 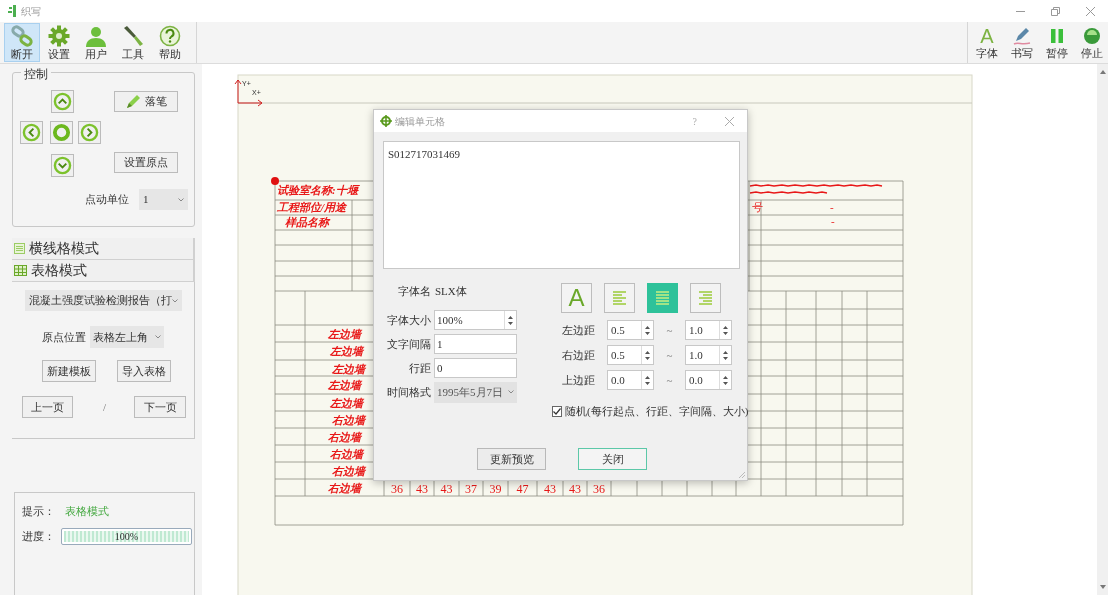 What do you see at coordinates (144, 371) in the screenshot?
I see `template-button: 导入表格` at bounding box center [144, 371].